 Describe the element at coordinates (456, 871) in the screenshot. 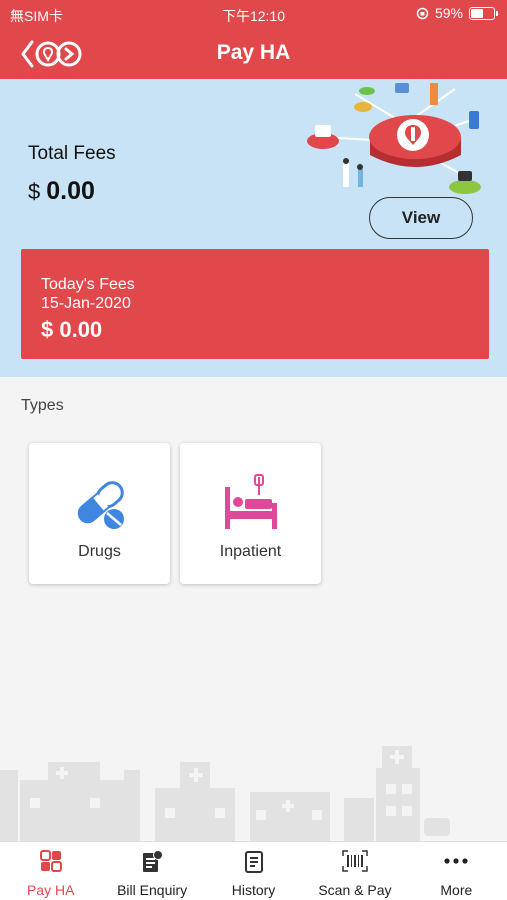

I see `tab-more: More` at that location.